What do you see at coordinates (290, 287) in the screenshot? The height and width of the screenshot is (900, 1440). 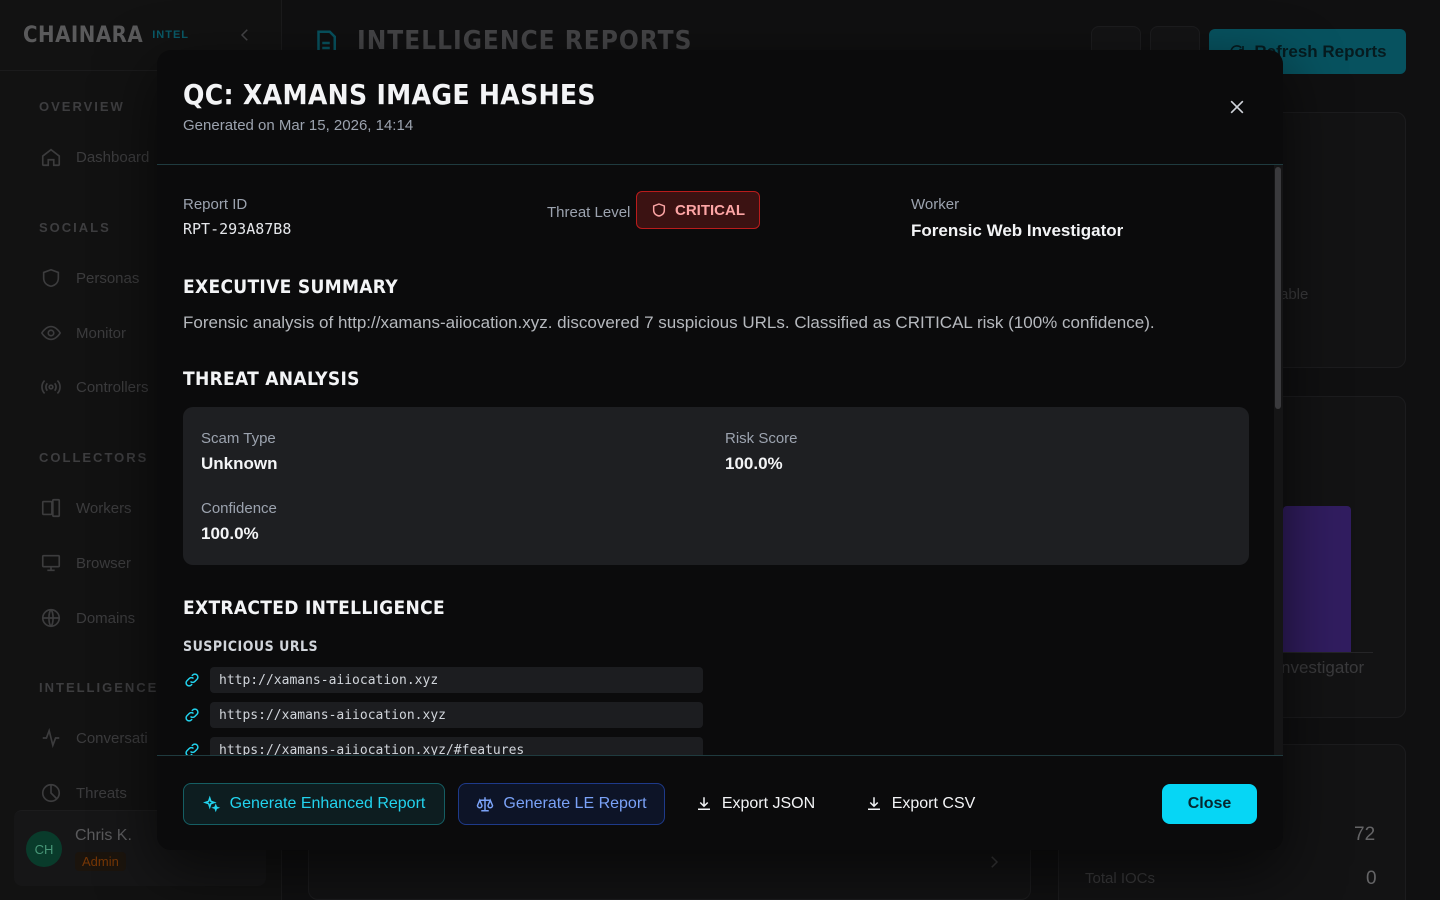 I see `executive-summary-heading: EXECUTIVE SUMMARY` at bounding box center [290, 287].